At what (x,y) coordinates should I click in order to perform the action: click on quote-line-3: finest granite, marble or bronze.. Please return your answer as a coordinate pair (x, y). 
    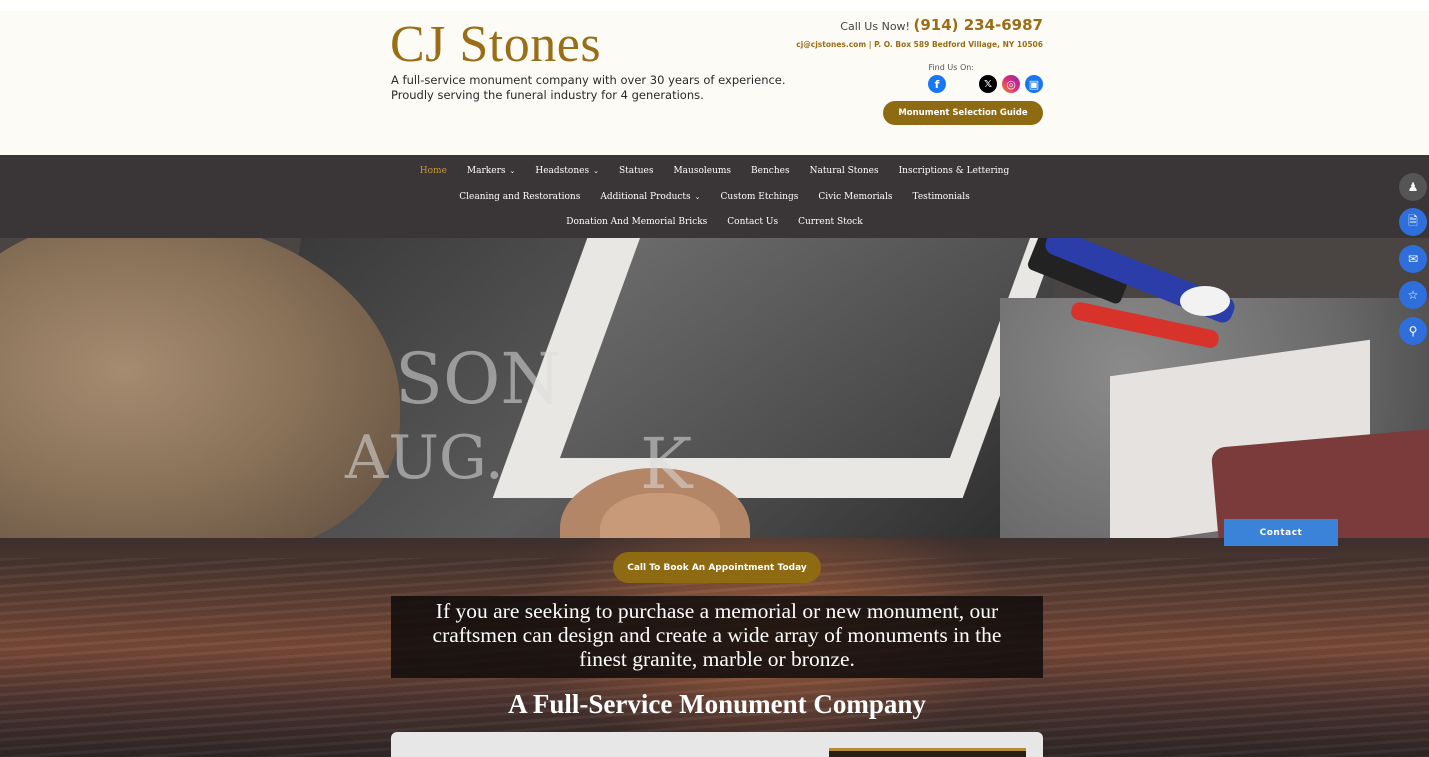
    Looking at the image, I should click on (717, 659).